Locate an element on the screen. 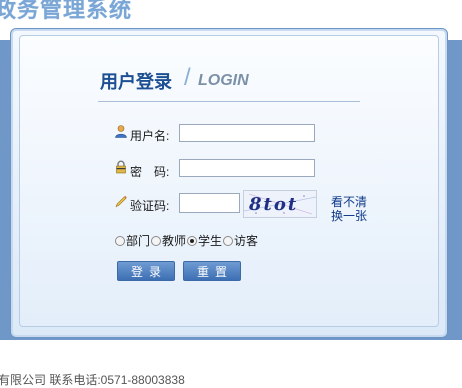 The image size is (462, 388). login-title-en: LOGIN is located at coordinates (223, 80).